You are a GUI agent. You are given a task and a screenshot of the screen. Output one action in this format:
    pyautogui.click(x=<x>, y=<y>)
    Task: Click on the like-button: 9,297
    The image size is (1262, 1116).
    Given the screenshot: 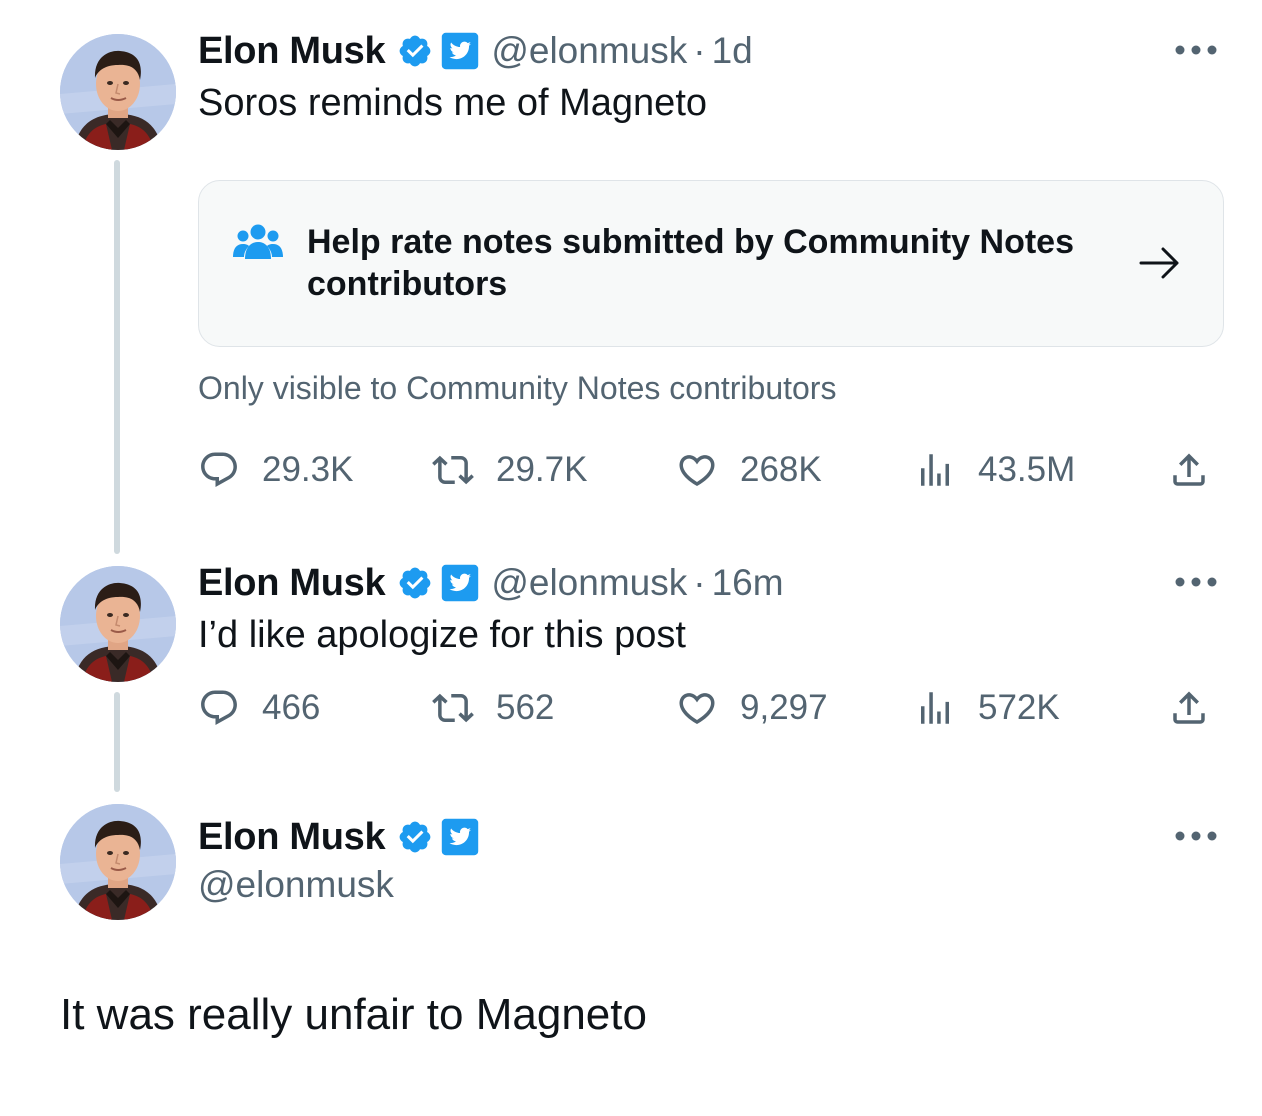 What is the action you would take?
    pyautogui.click(x=752, y=708)
    